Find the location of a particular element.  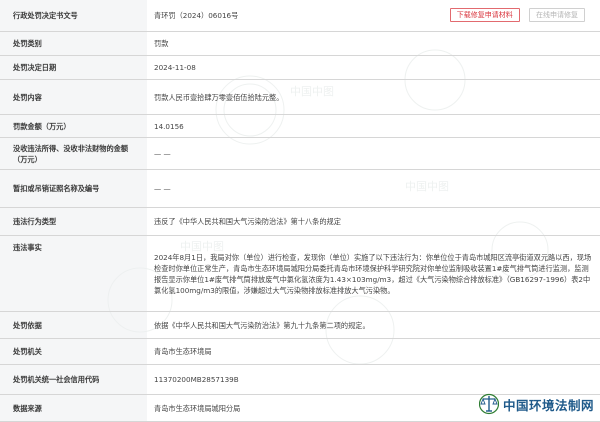

row-authority: 处罚机关 青岛市生态环境局 is located at coordinates (300, 351).